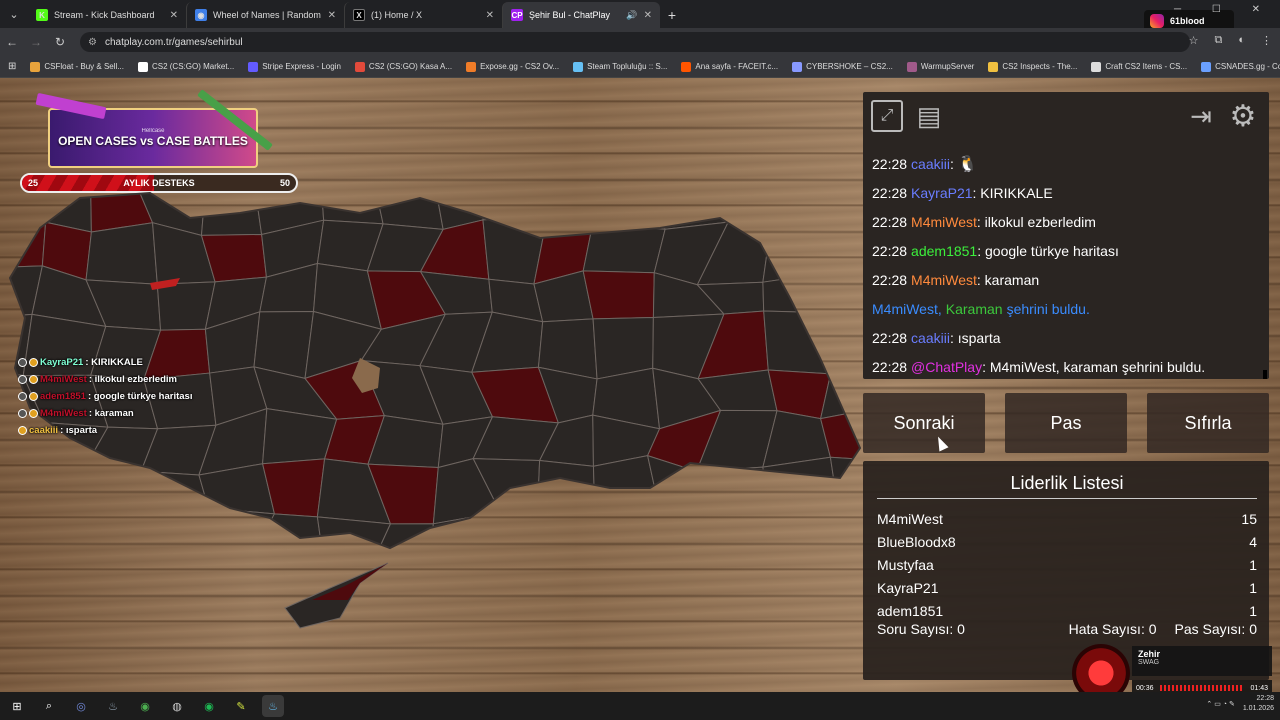 The image size is (1280, 720). I want to click on site-info-icon: ⚙, so click(92, 42).